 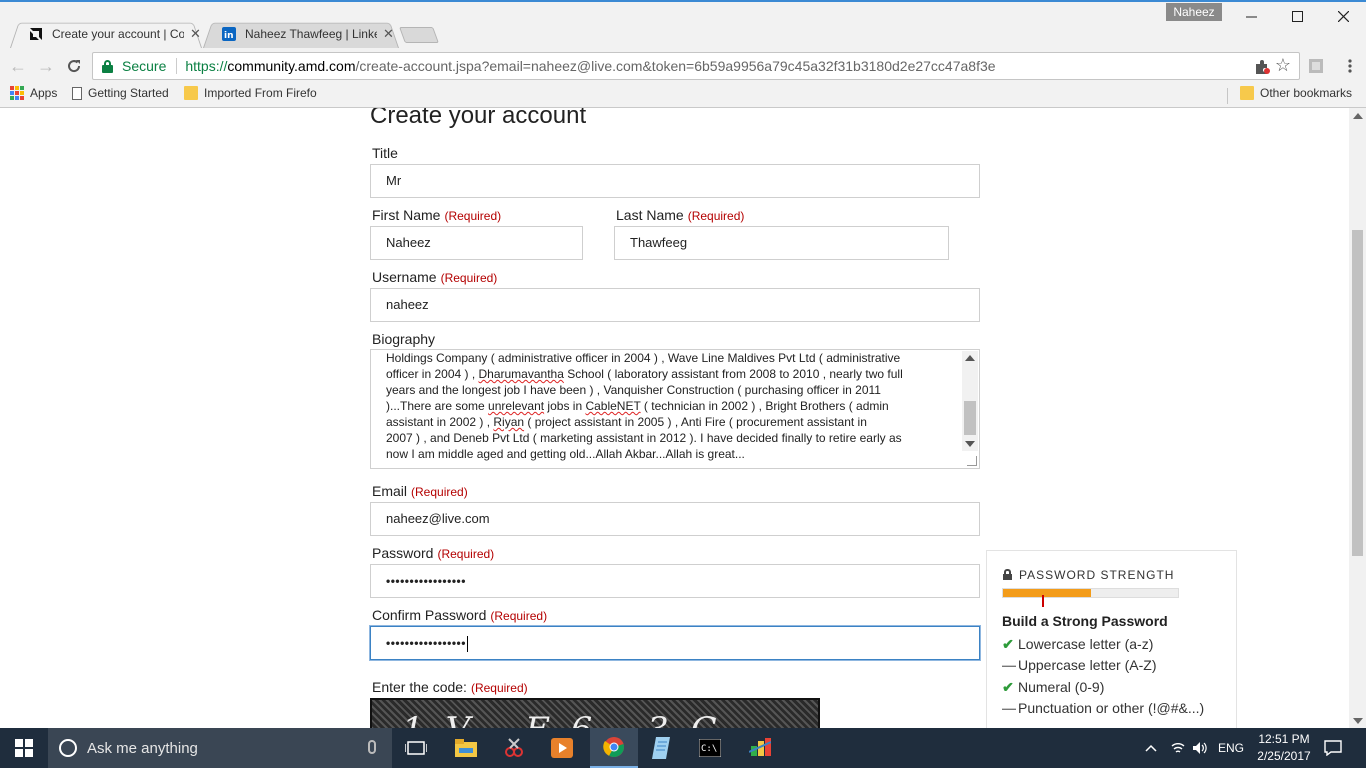 What do you see at coordinates (1262, 67) in the screenshot?
I see `extension-blocked-icon` at bounding box center [1262, 67].